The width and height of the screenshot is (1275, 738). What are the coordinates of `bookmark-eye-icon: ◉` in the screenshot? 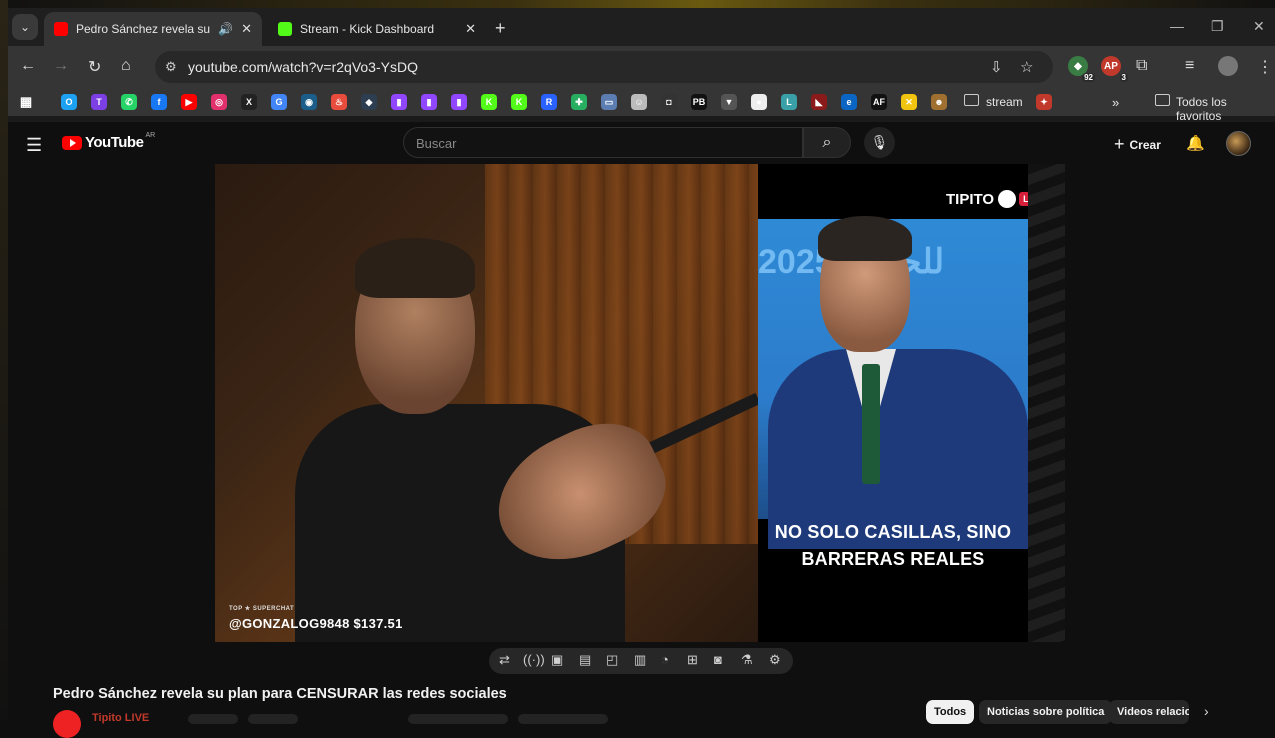 It's located at (309, 102).